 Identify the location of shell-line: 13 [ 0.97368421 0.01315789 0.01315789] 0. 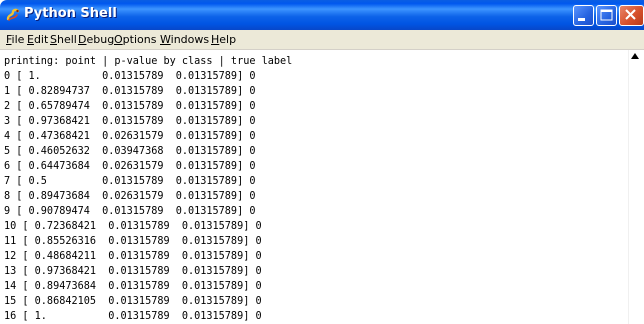
(133, 271).